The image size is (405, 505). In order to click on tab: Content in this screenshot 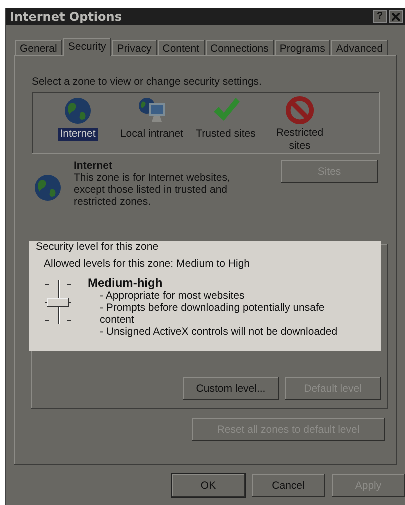, I will do `click(181, 47)`.